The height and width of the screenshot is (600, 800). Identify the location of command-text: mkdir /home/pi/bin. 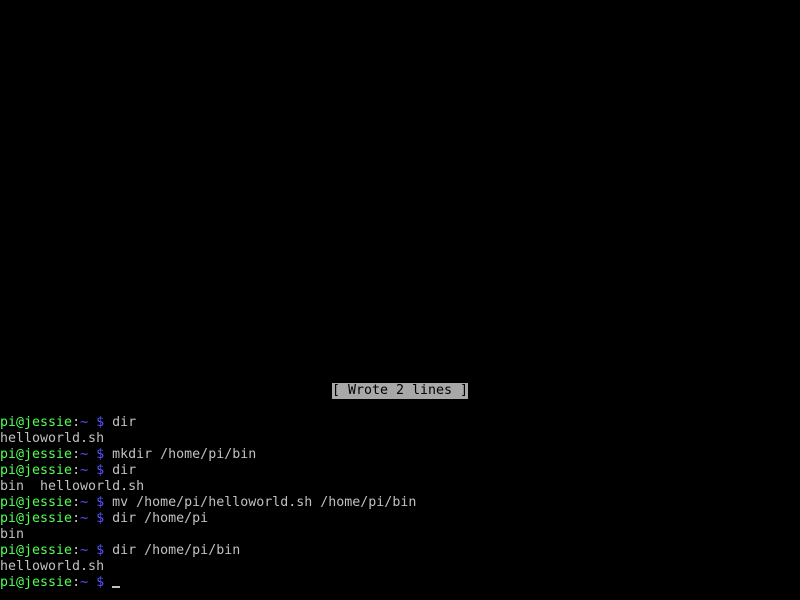
(184, 454).